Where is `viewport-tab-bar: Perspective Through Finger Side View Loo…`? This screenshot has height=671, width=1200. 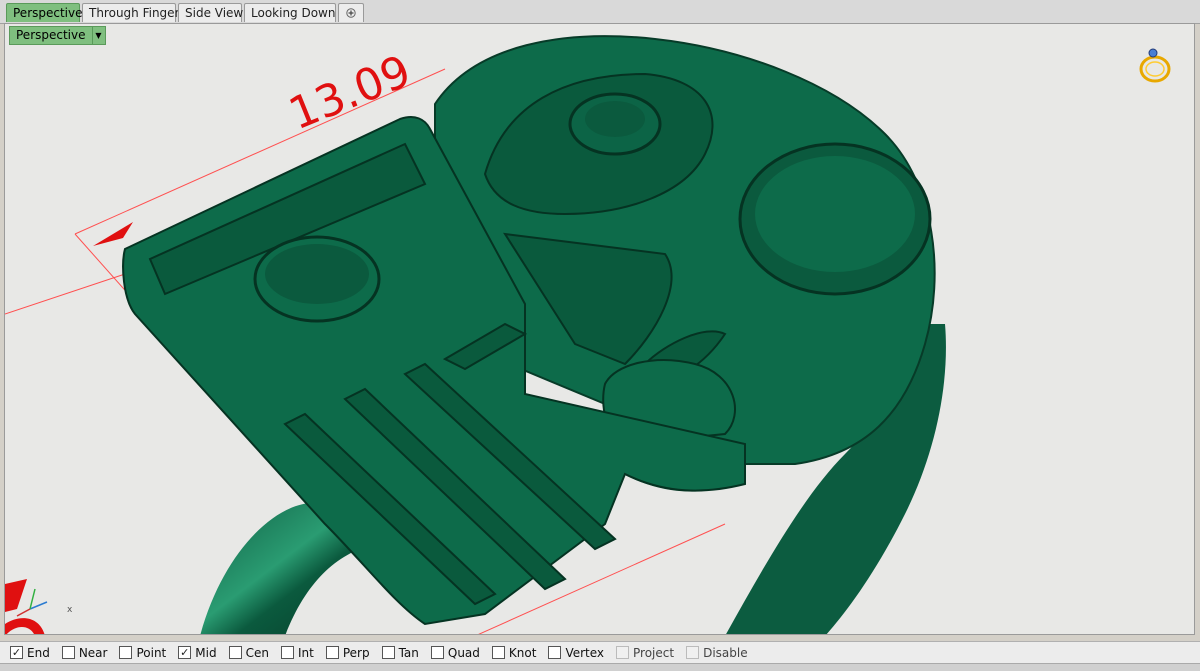 viewport-tab-bar: Perspective Through Finger Side View Loo… is located at coordinates (600, 12).